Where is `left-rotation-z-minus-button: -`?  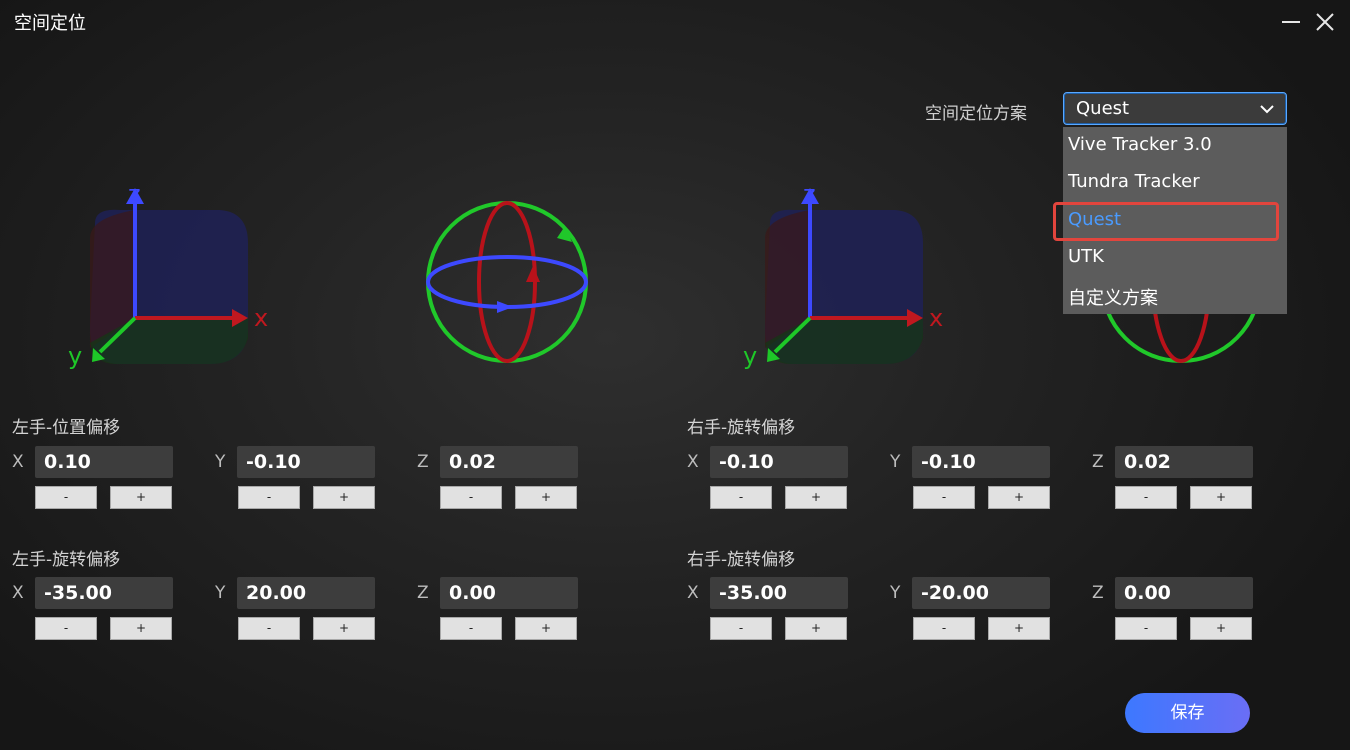 left-rotation-z-minus-button: - is located at coordinates (471, 628).